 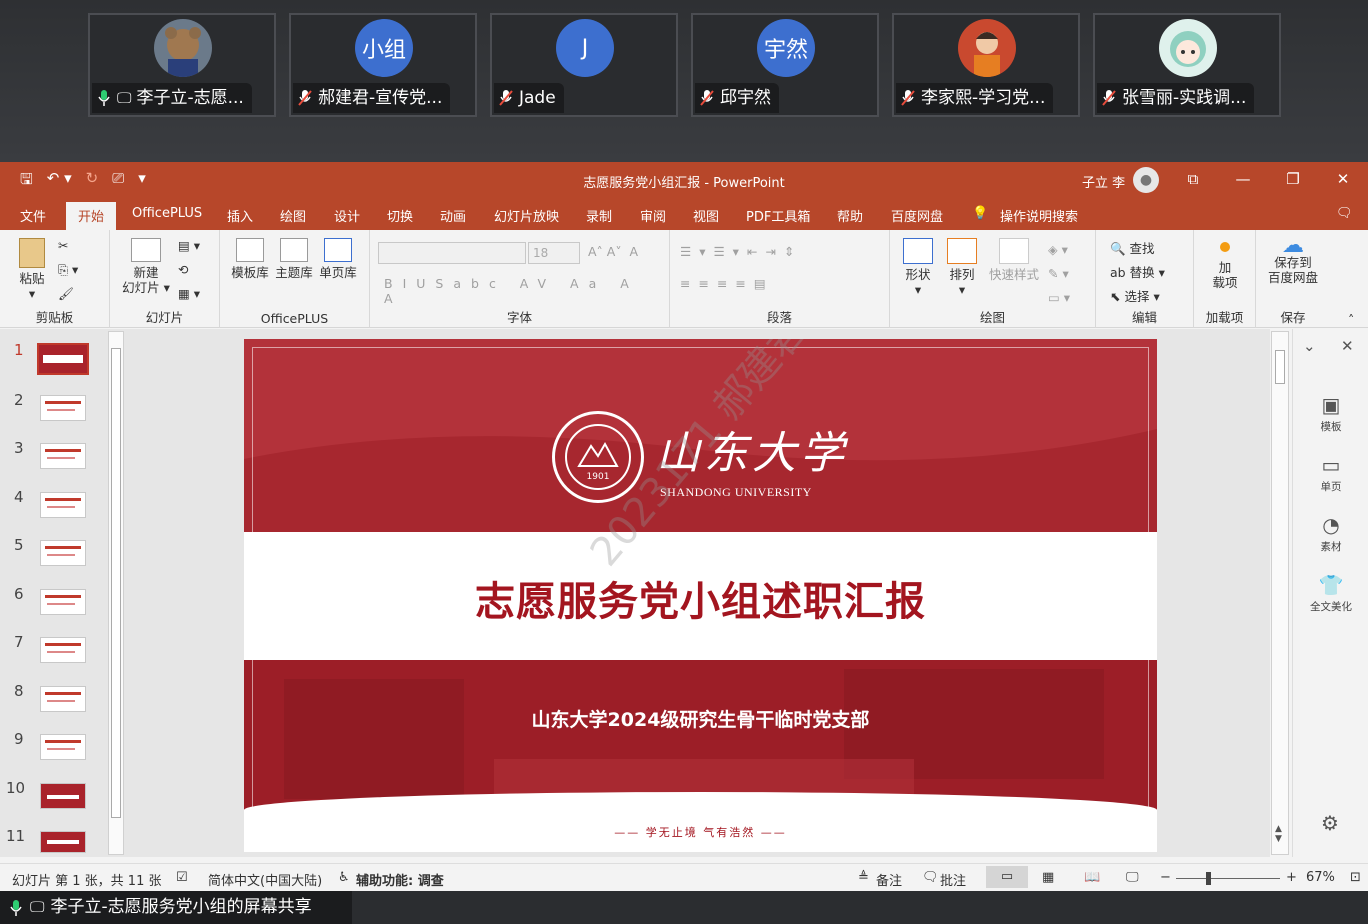 I want to click on shape-format-icons: ◈ ▾ ✎ ▾ ▭ ▾, so click(x=1059, y=274).